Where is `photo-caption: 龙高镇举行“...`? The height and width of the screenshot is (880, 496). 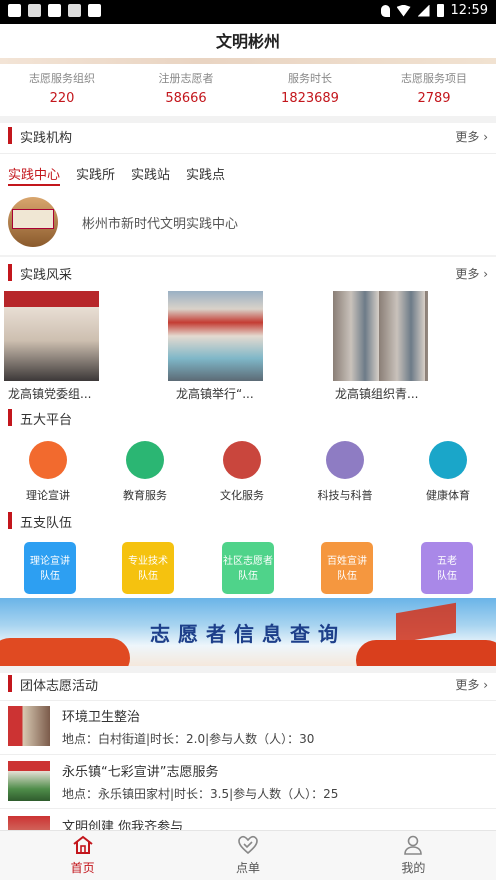
photo-caption: 龙高镇举行“... is located at coordinates (215, 393).